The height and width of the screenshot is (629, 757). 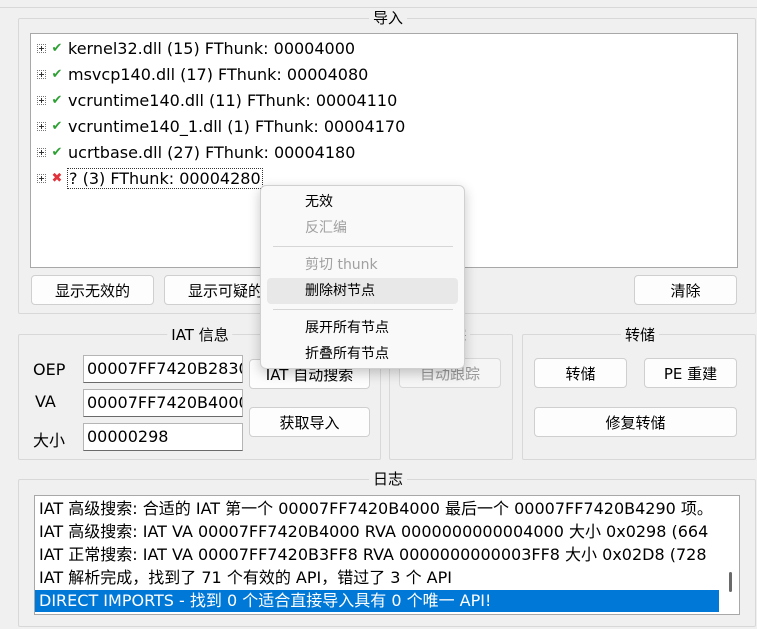 I want to click on tree-item-label: vcruntime140_1.dll (1) FThunk: 00004170, so click(x=237, y=126).